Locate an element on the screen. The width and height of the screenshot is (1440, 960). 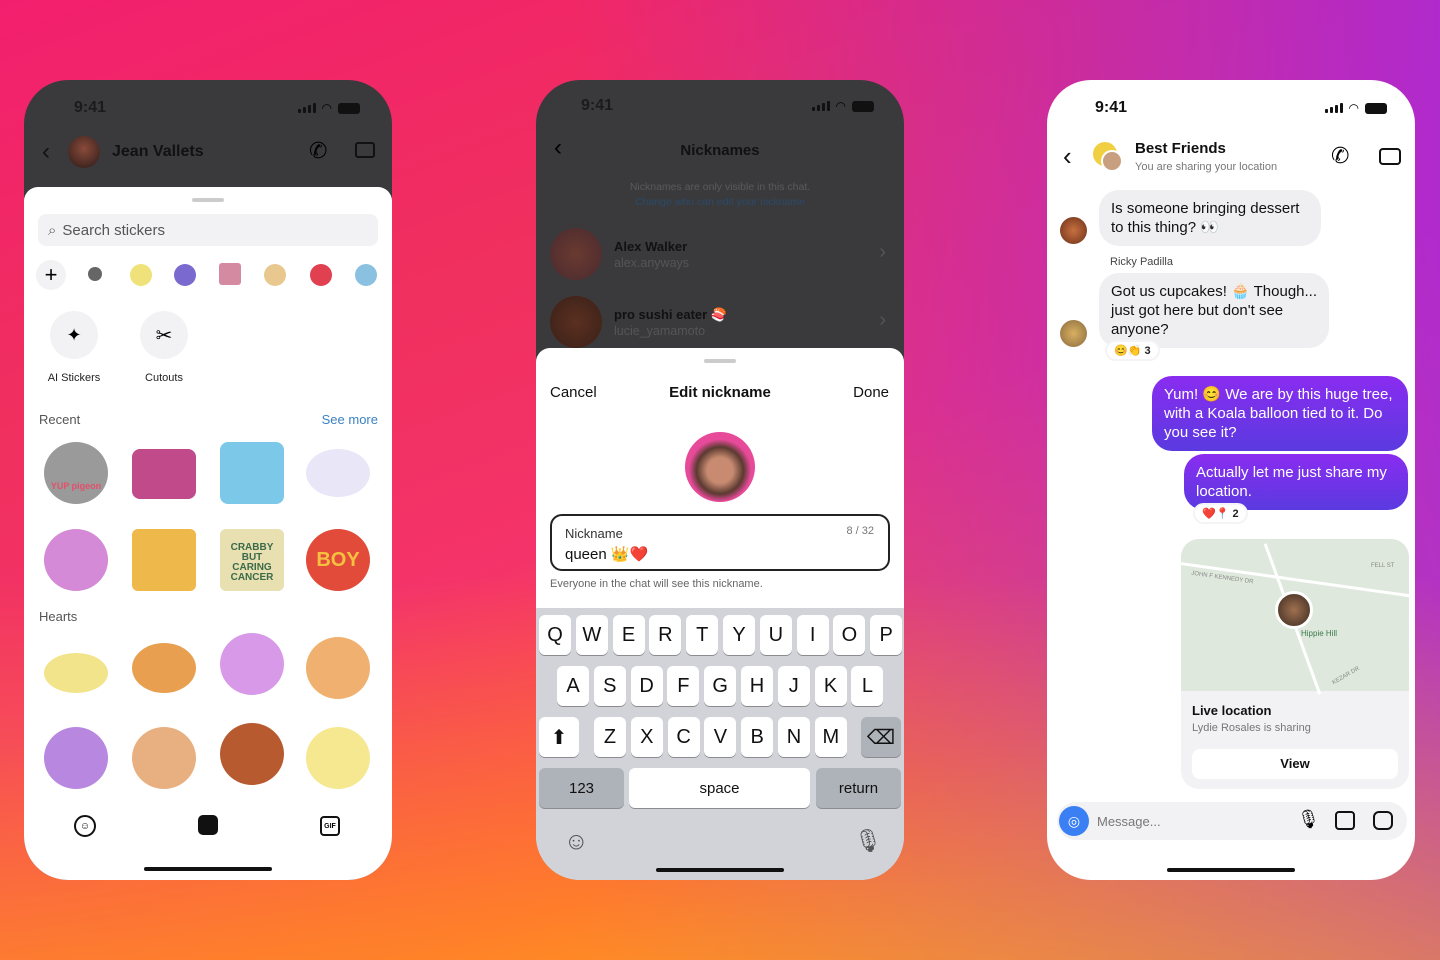
key-k: K is located at coordinates (830, 686).